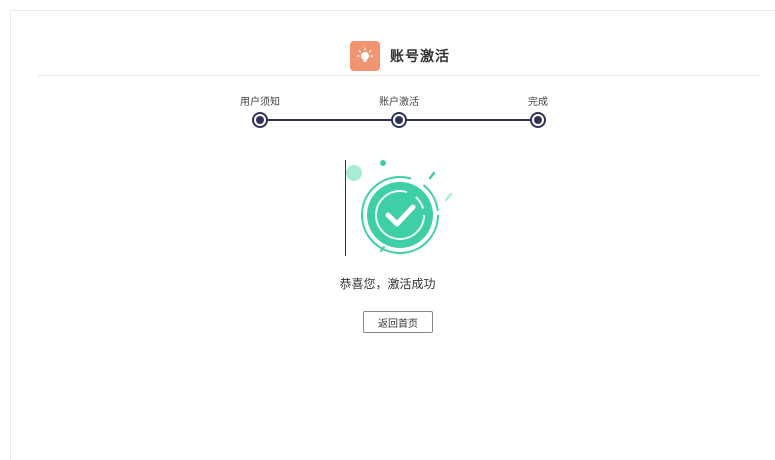 The image size is (775, 460). Describe the element at coordinates (399, 102) in the screenshot. I see `step-label-activate: 账户激活` at that location.